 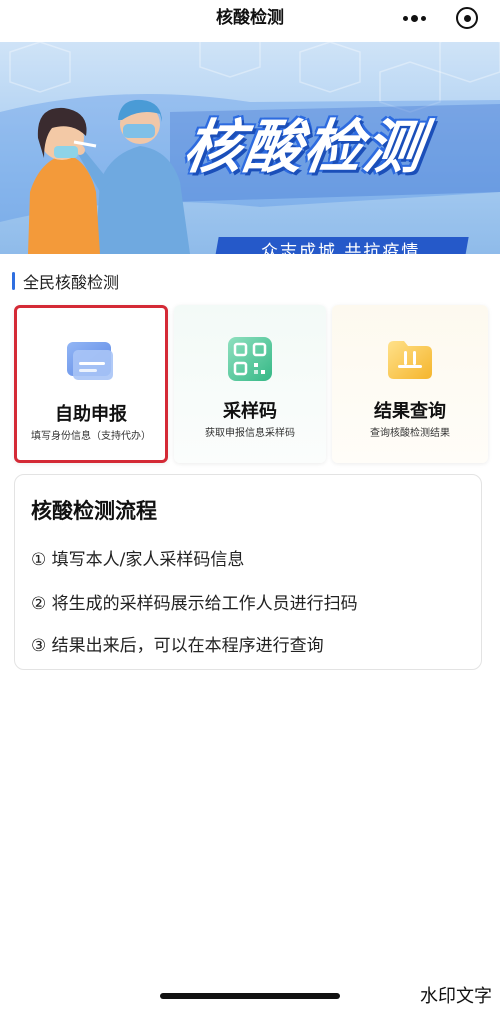 I want to click on close-target-icon, so click(x=467, y=18).